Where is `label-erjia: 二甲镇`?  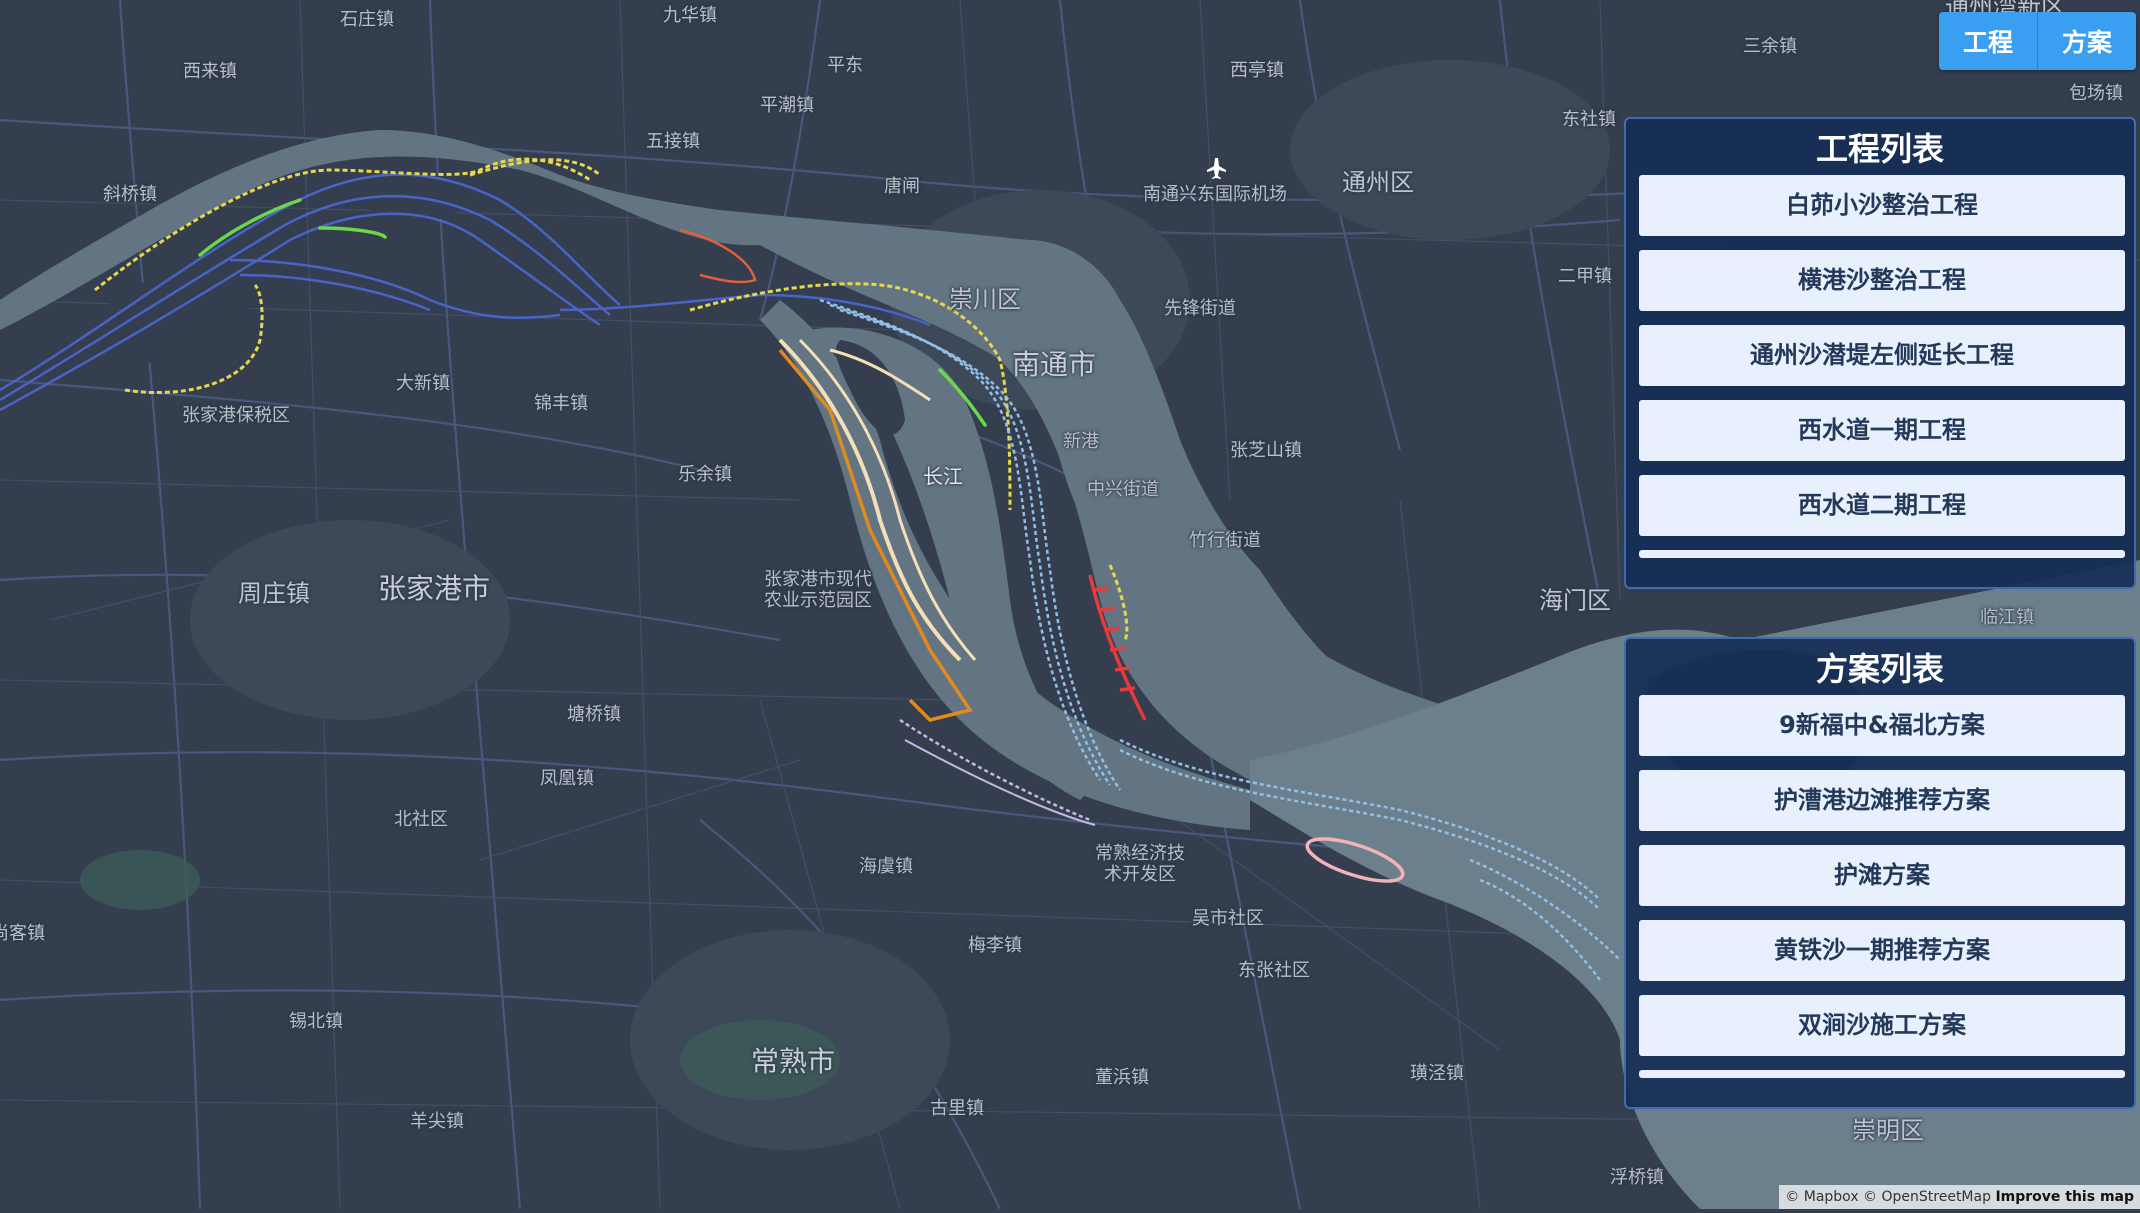 label-erjia: 二甲镇 is located at coordinates (1585, 276).